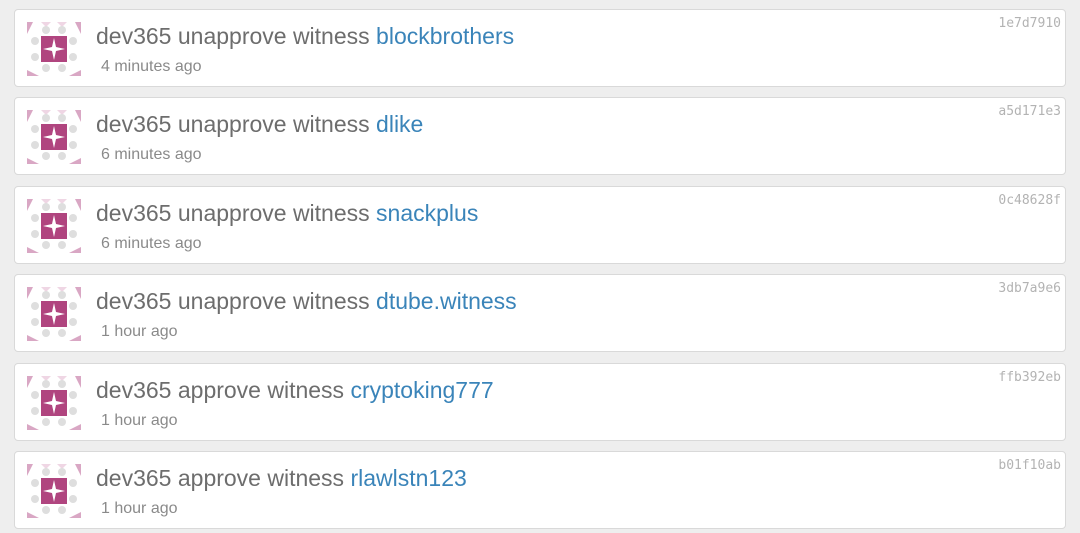 The width and height of the screenshot is (1080, 533). What do you see at coordinates (1029, 23) in the screenshot?
I see `transaction-id-link: 1e7d7910` at bounding box center [1029, 23].